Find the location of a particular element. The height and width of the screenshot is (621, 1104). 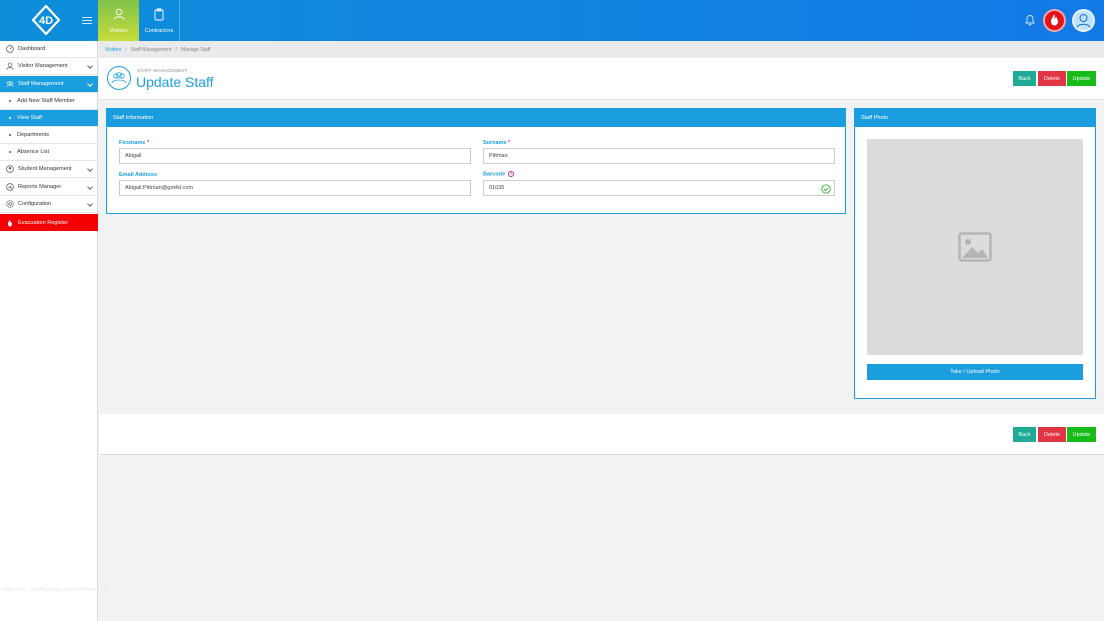

email-label: Email Address is located at coordinates (138, 175).